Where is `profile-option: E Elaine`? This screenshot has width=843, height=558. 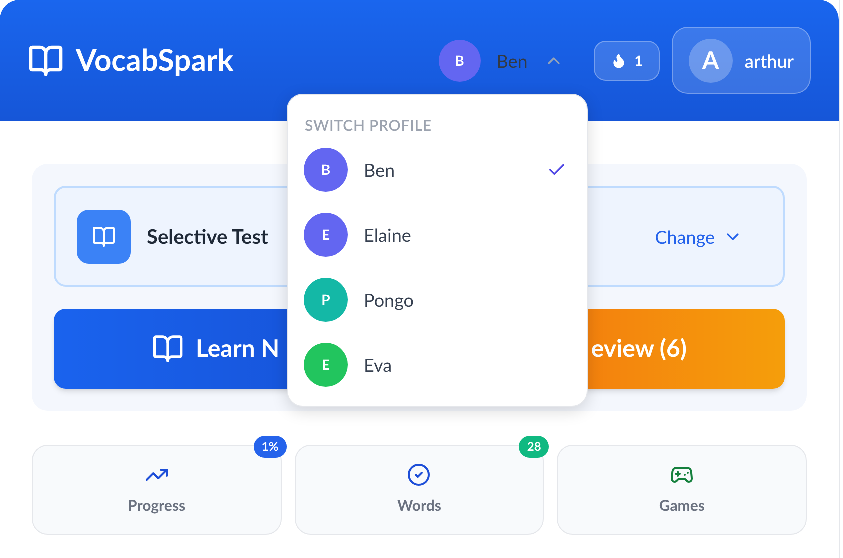
profile-option: E Elaine is located at coordinates (437, 234).